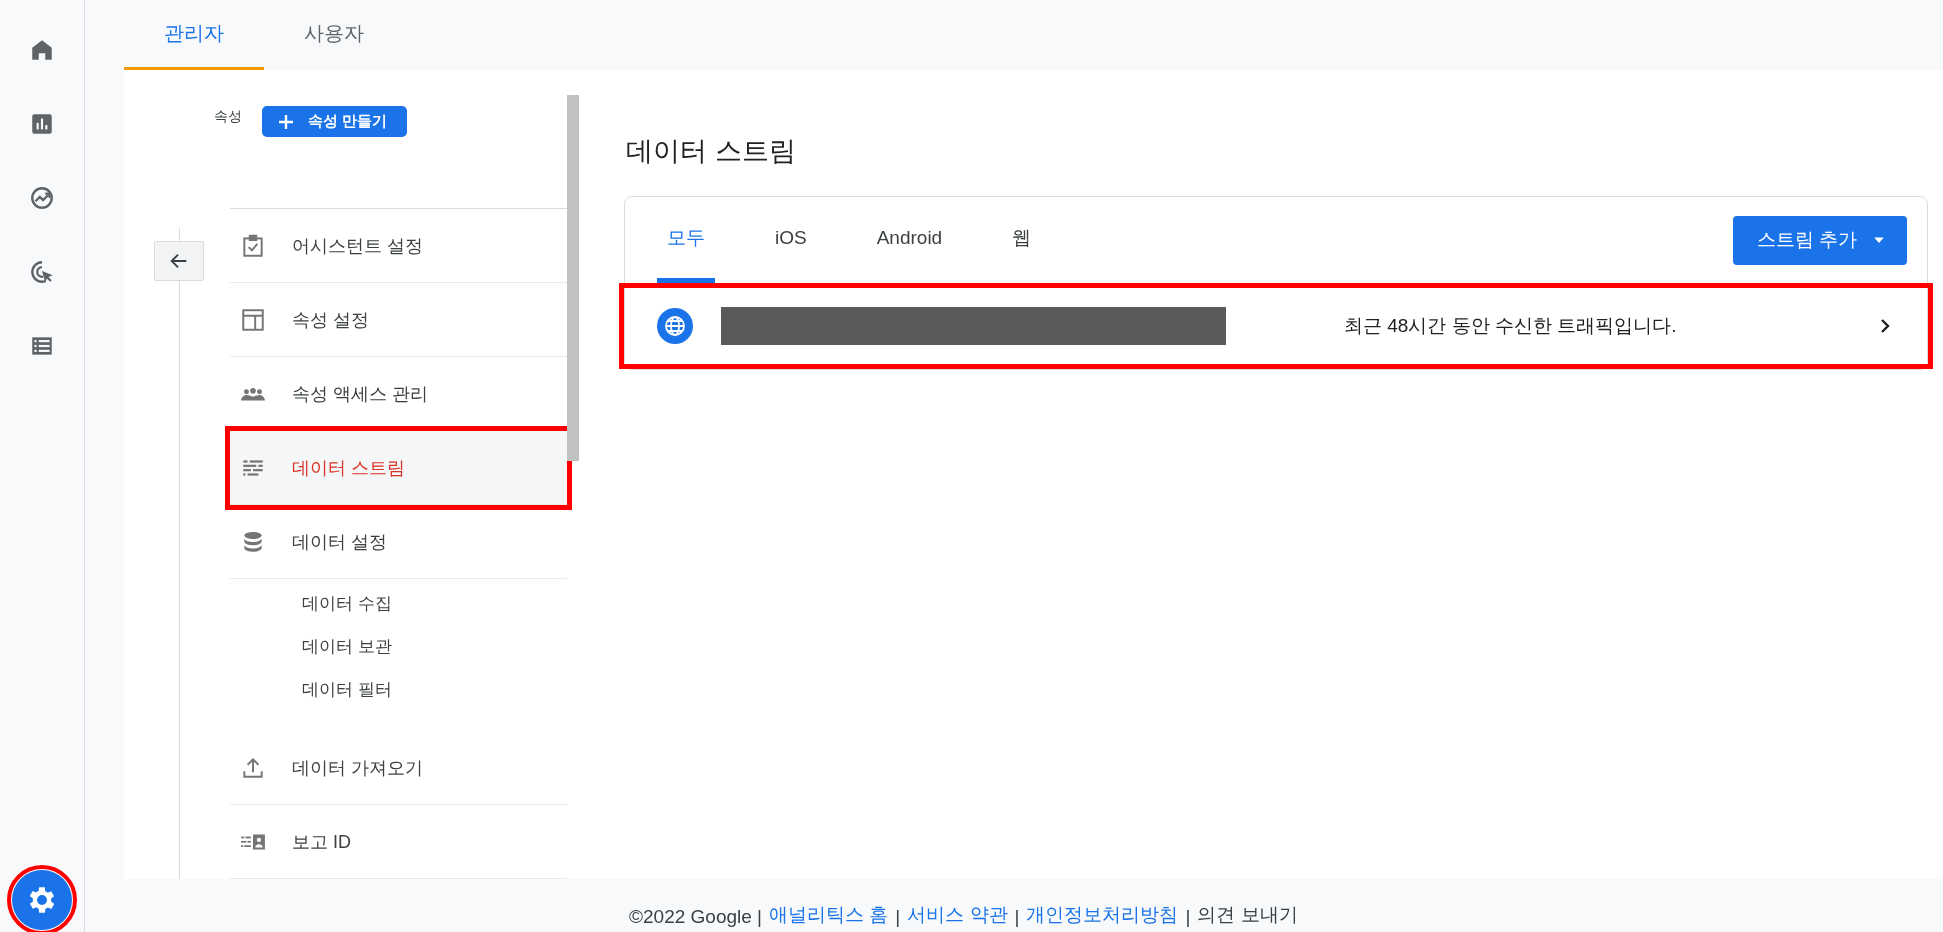  Describe the element at coordinates (42, 198) in the screenshot. I see `trend-icon` at that location.